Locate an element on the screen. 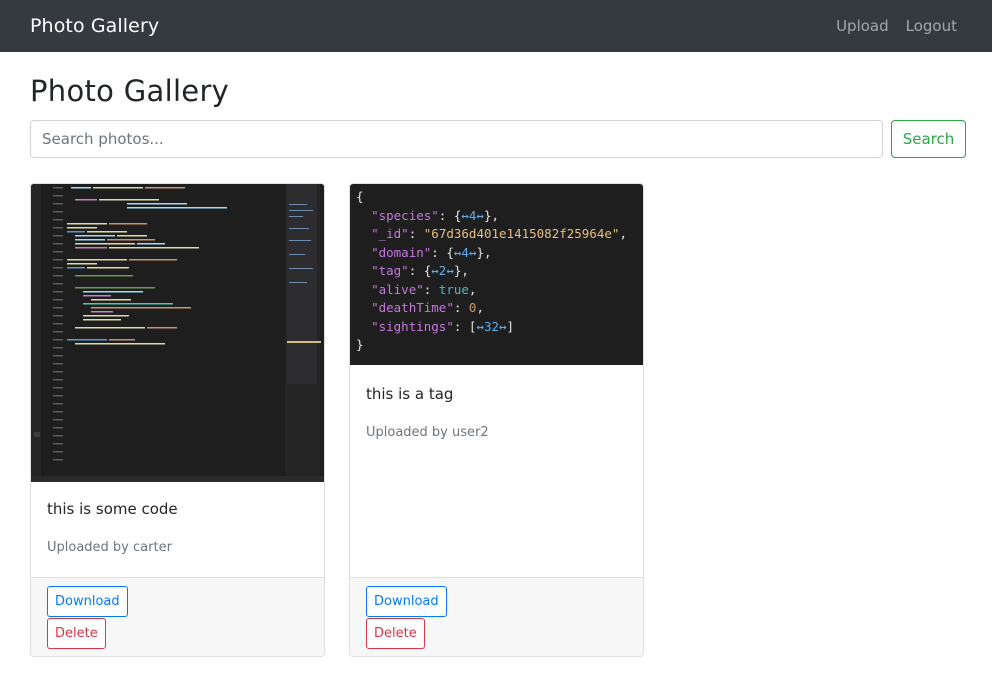 The image size is (992, 680). nav-link-upload: Upload is located at coordinates (862, 26).